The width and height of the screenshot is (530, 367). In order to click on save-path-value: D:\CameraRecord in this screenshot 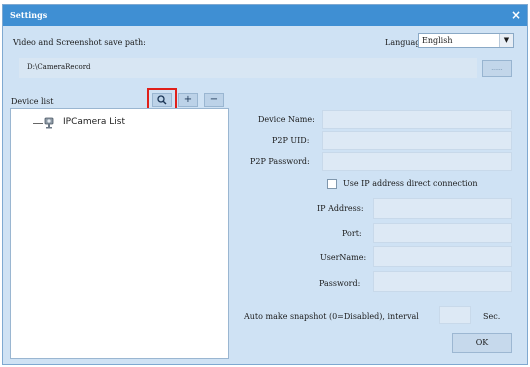, I will do `click(59, 67)`.